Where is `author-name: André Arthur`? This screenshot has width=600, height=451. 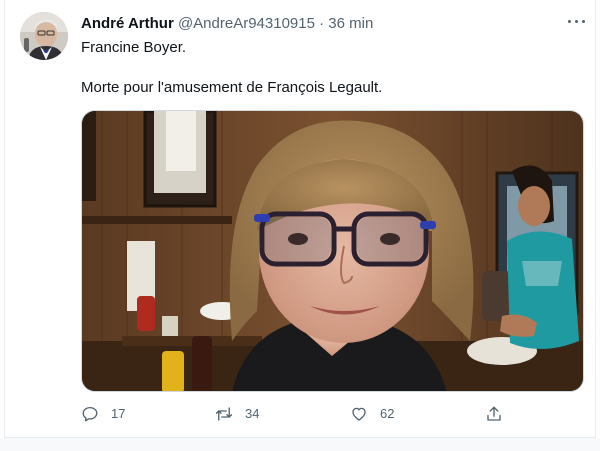 author-name: André Arthur is located at coordinates (127, 23).